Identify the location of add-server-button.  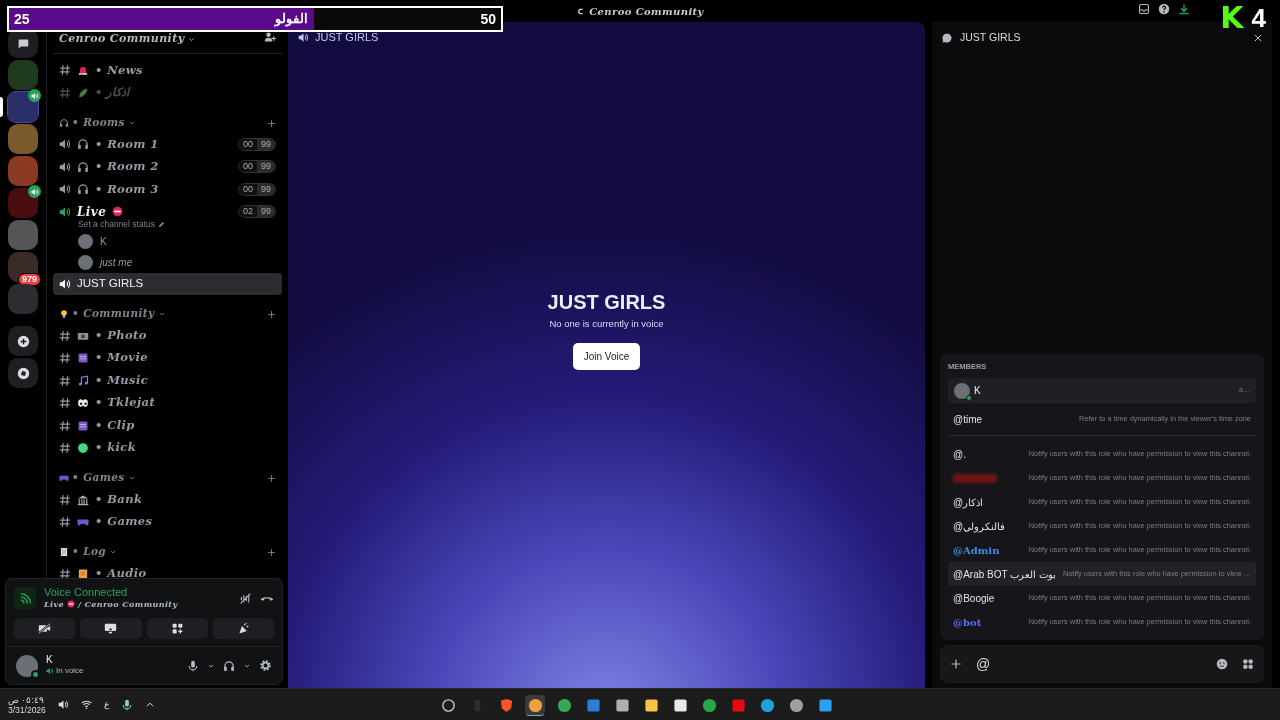
(23, 341).